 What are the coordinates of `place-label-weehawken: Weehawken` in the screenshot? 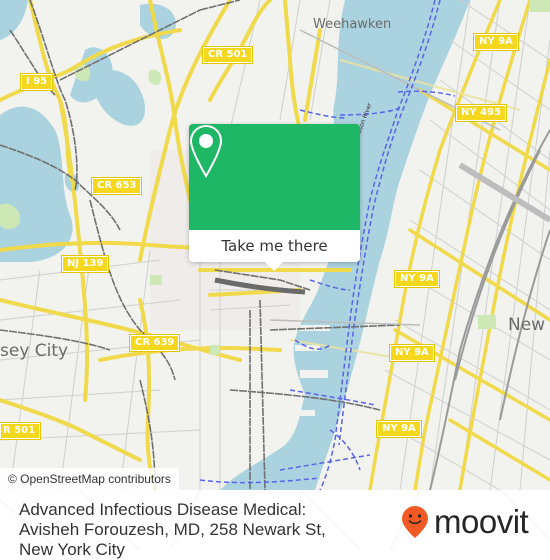 It's located at (352, 24).